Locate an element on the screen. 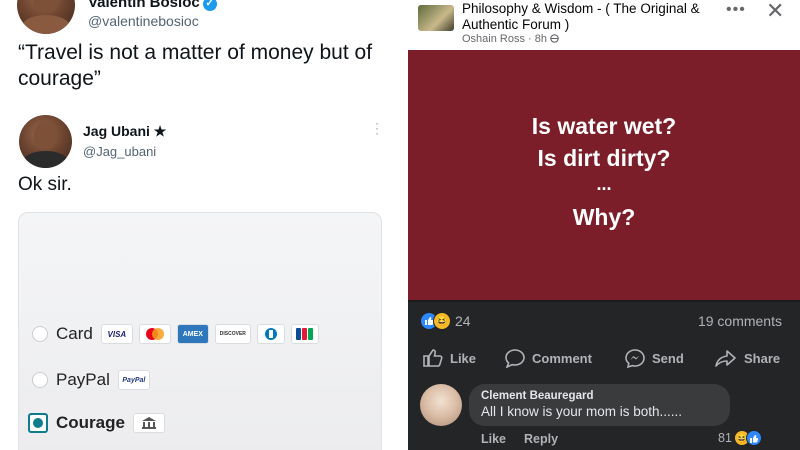 This screenshot has width=800, height=450. payment-option-paypal: PayPal PayPal is located at coordinates (94, 380).